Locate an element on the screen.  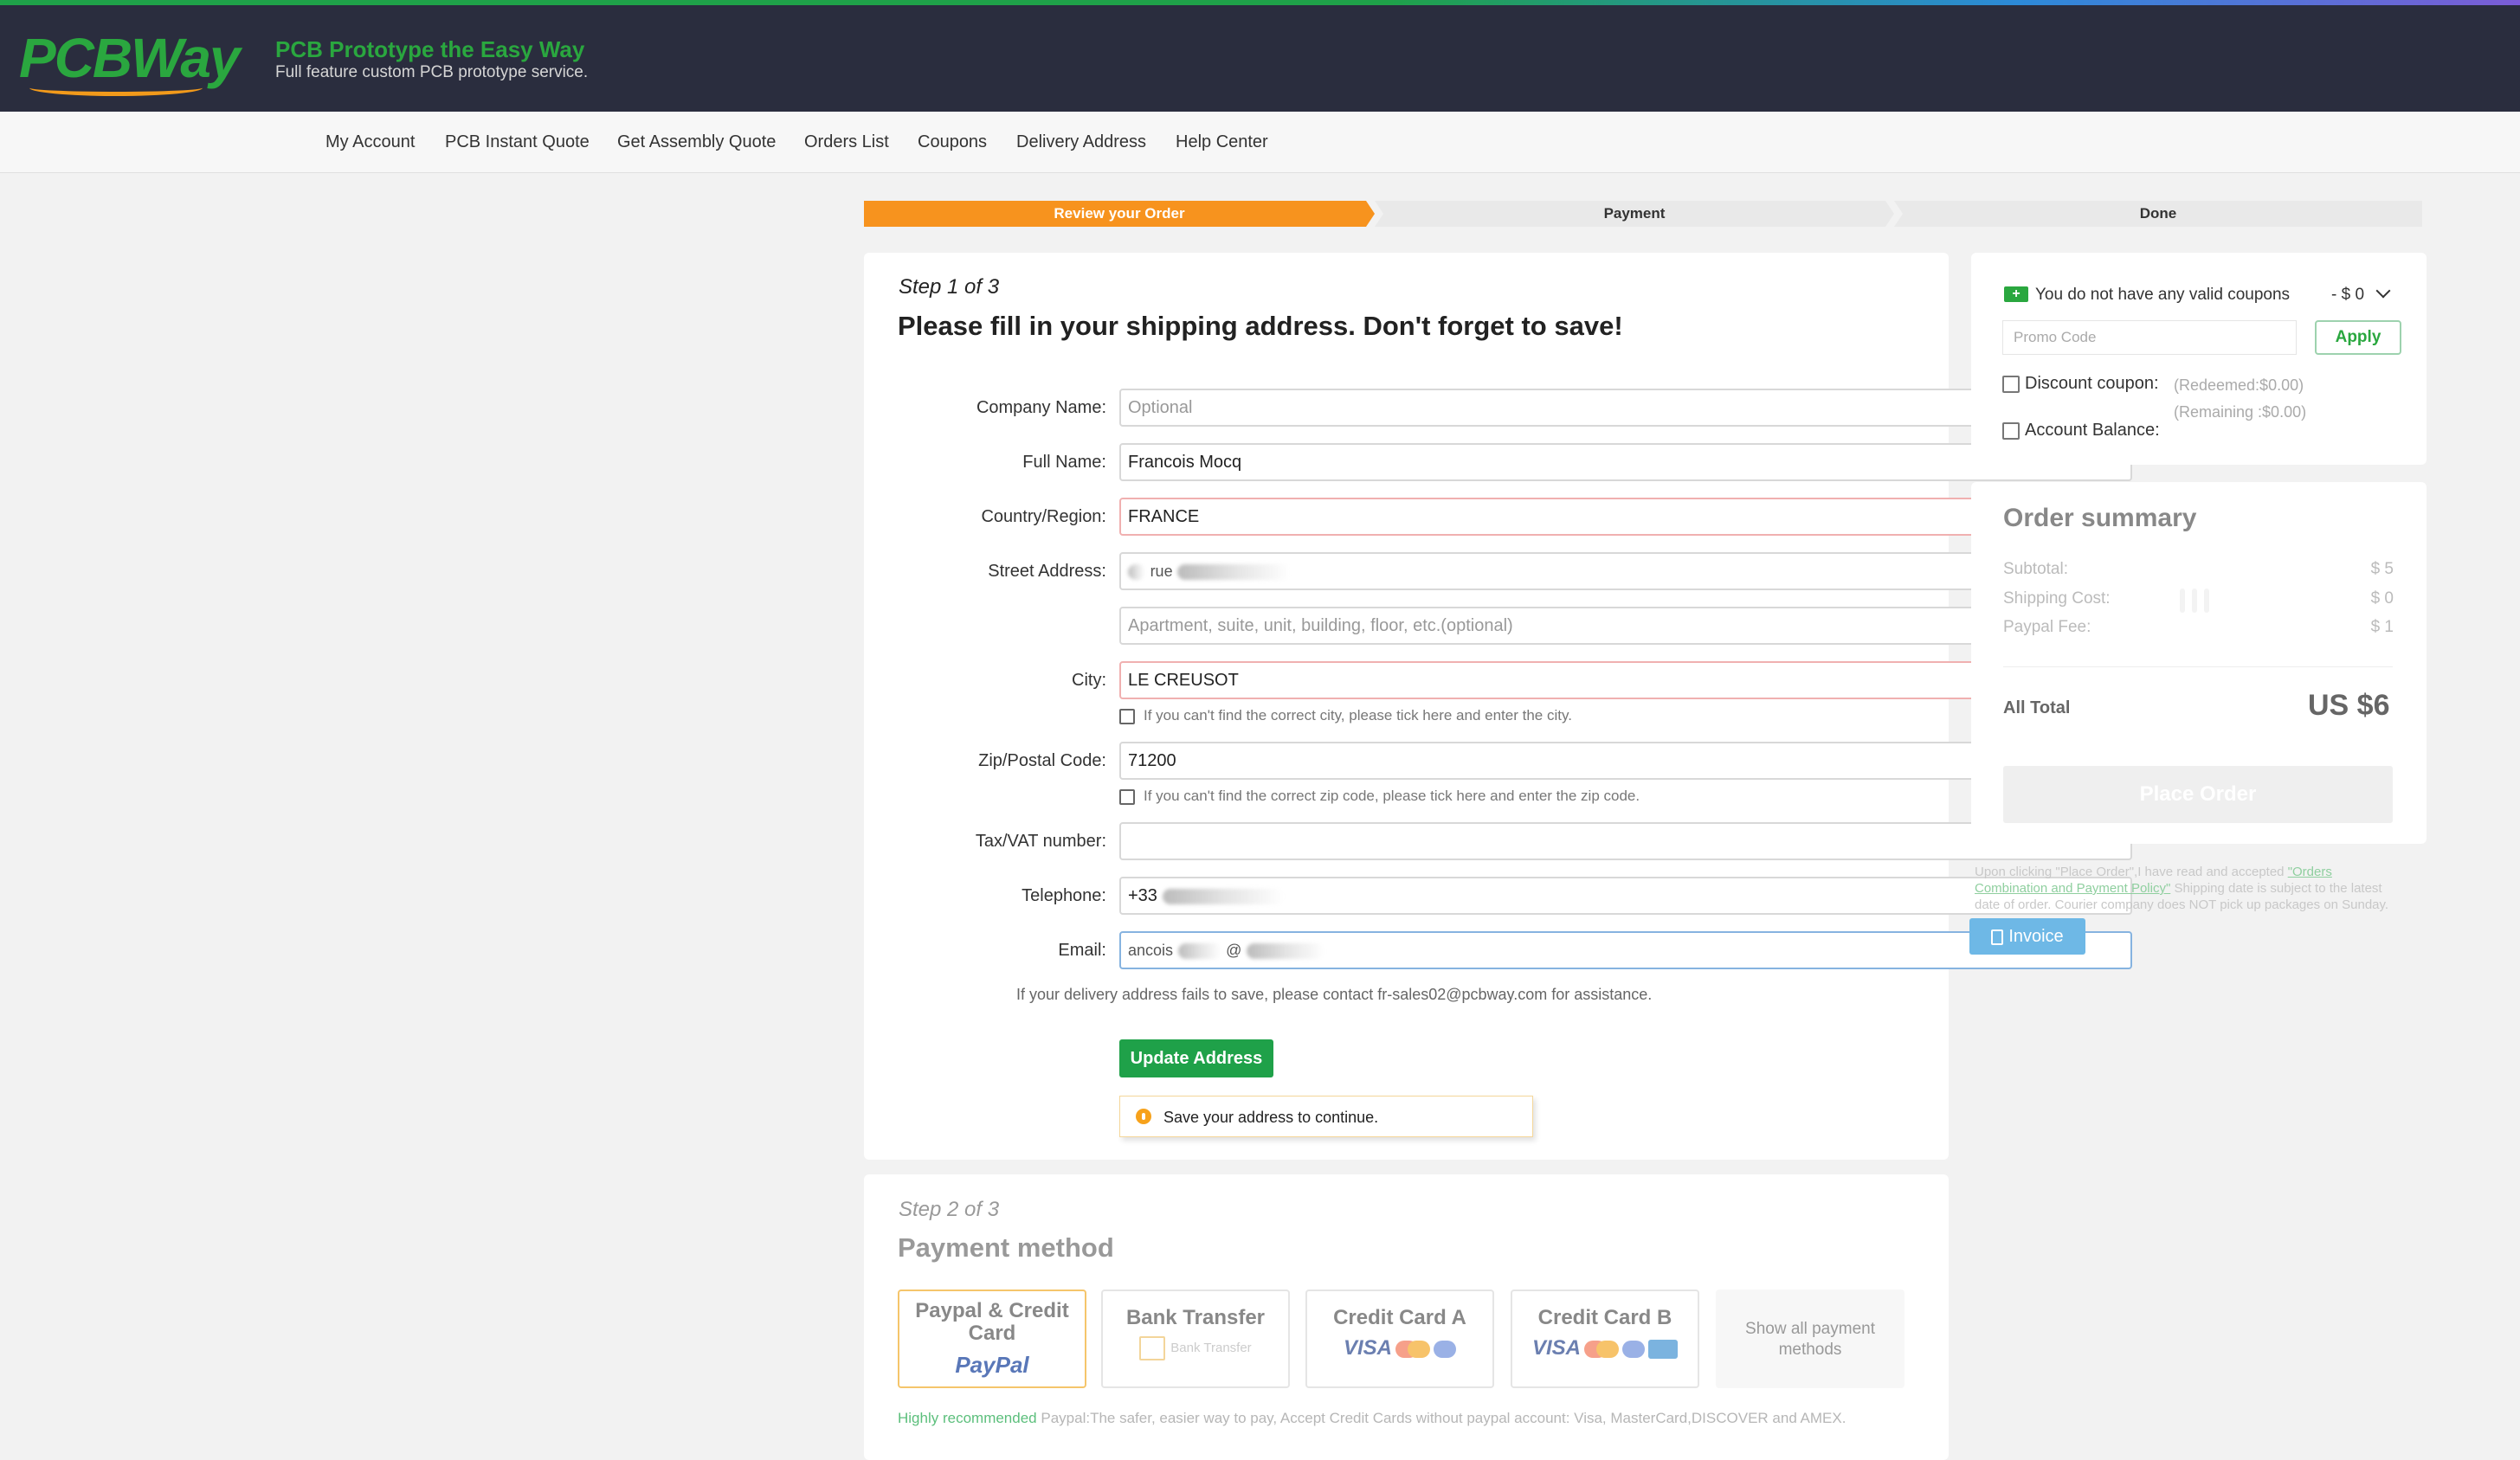
update-address-button: Update Address is located at coordinates (1196, 1058).